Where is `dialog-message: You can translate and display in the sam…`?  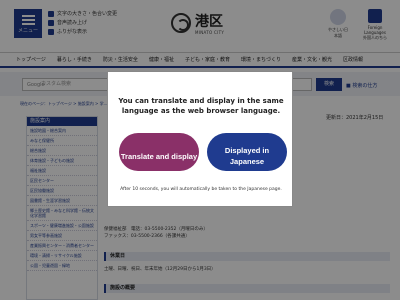
dialog-message: You can translate and display in the sam… is located at coordinates (201, 106).